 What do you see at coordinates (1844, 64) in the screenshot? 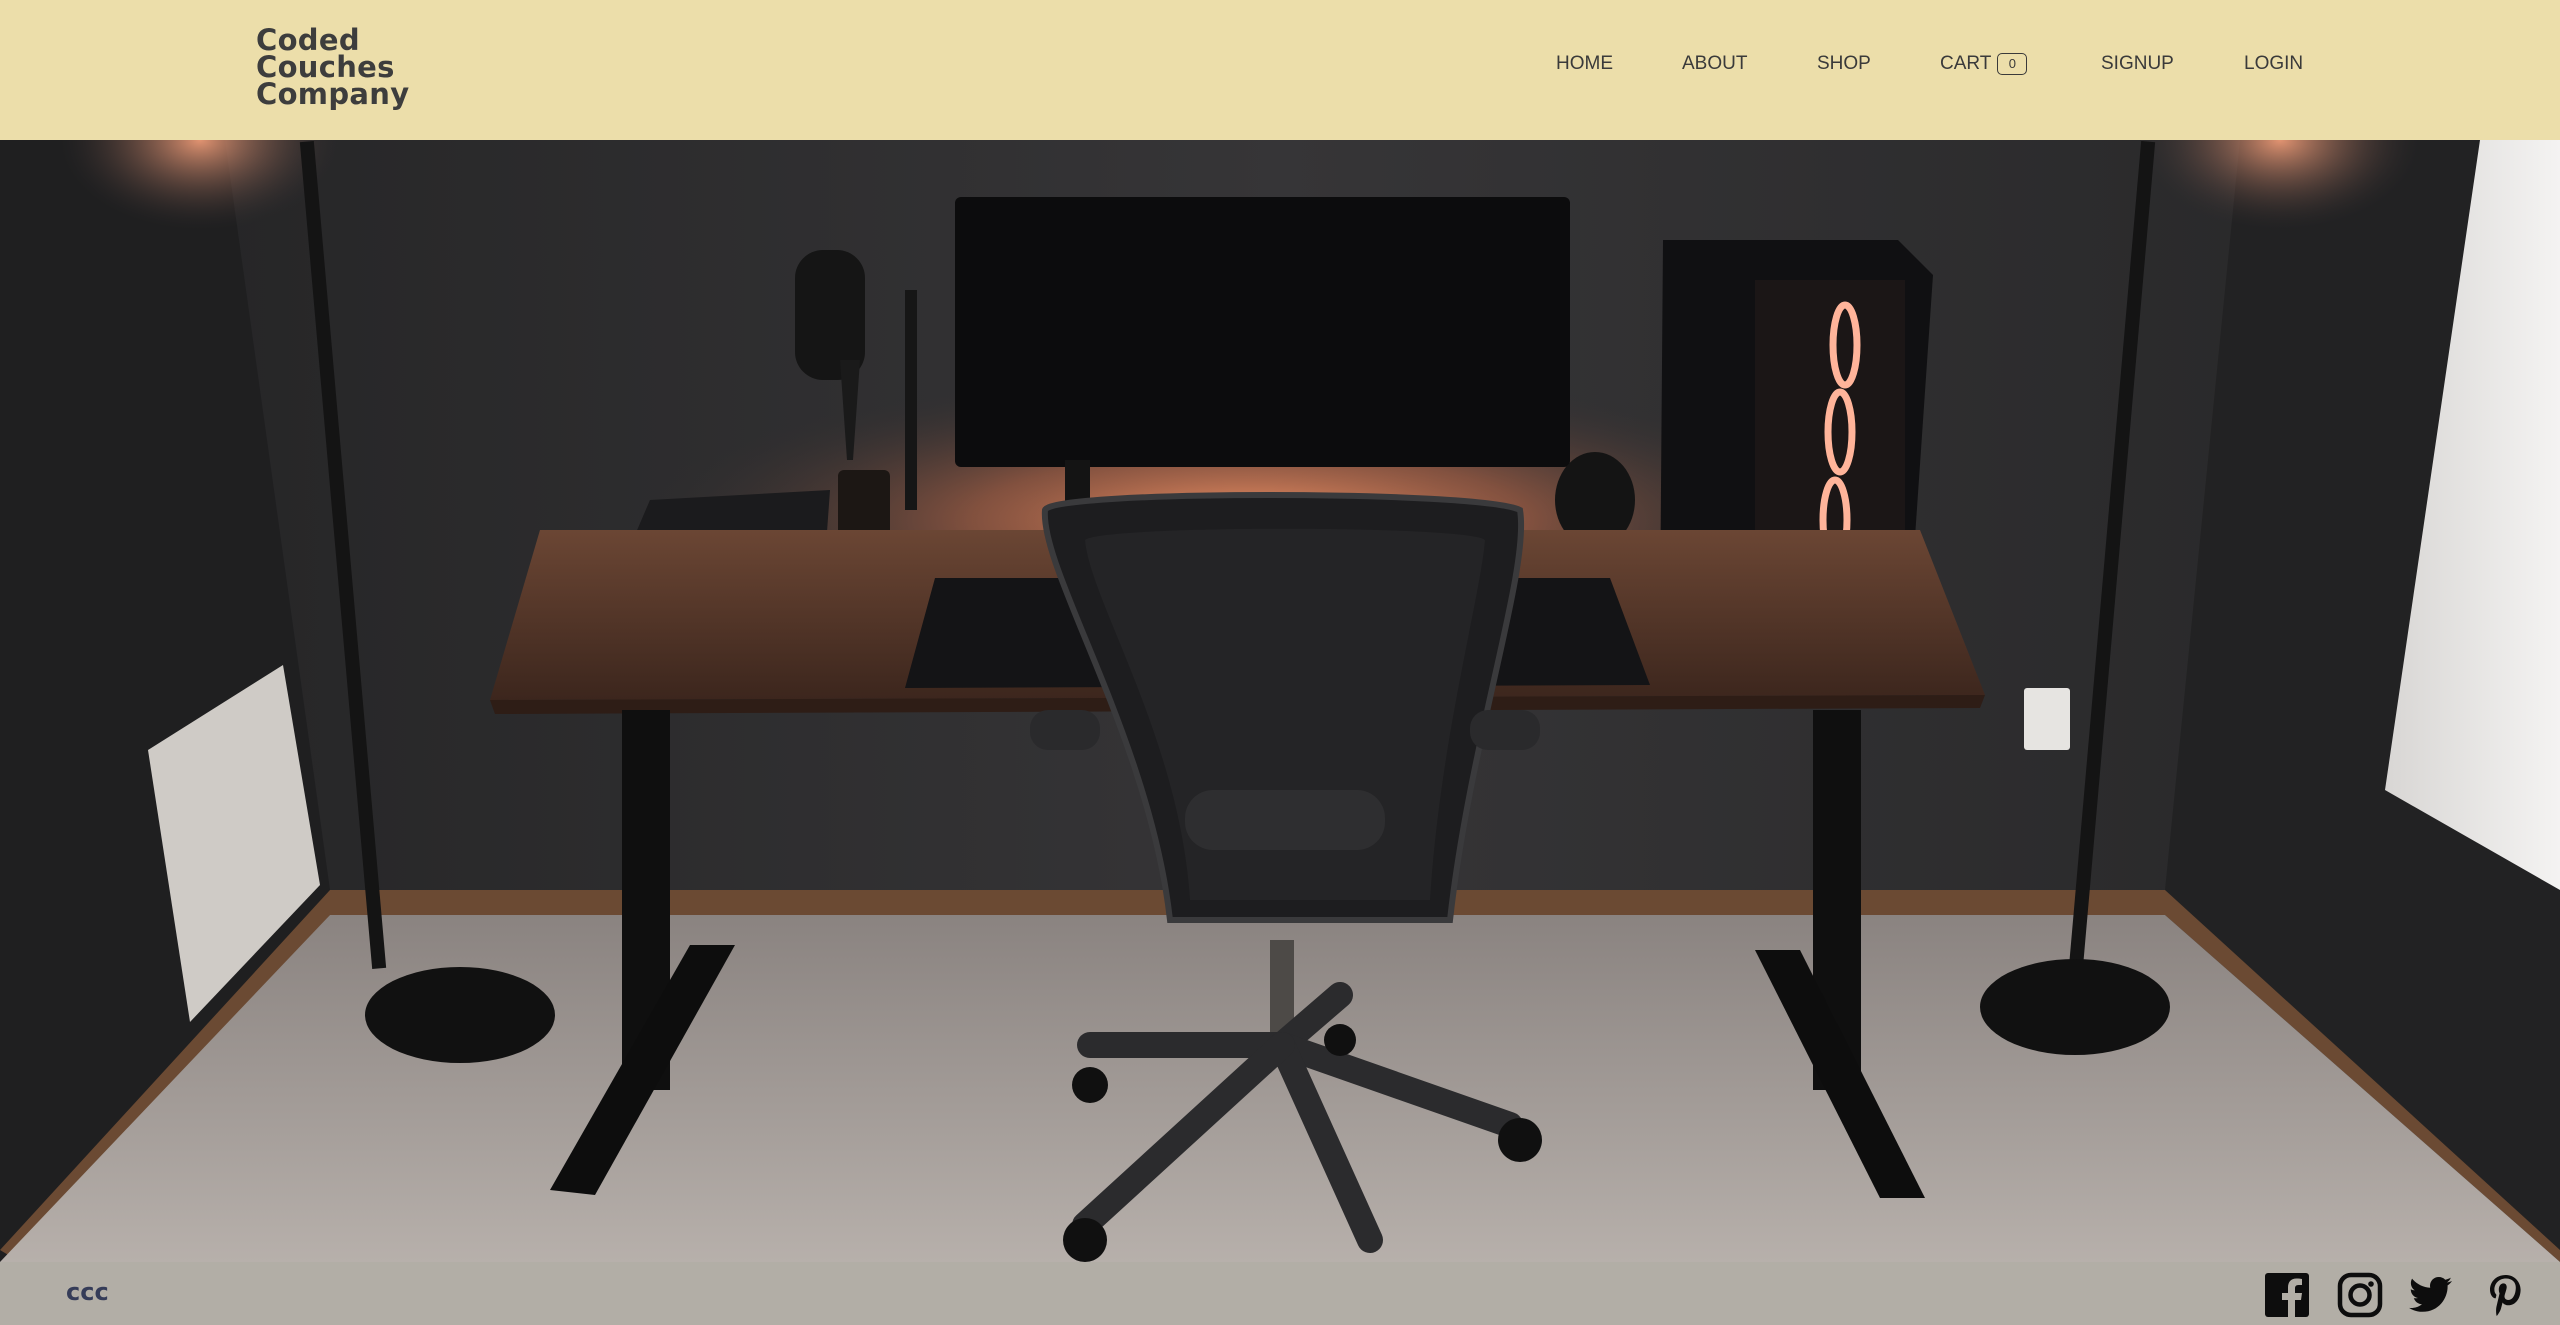
I see `nav-shop: SHOP` at bounding box center [1844, 64].